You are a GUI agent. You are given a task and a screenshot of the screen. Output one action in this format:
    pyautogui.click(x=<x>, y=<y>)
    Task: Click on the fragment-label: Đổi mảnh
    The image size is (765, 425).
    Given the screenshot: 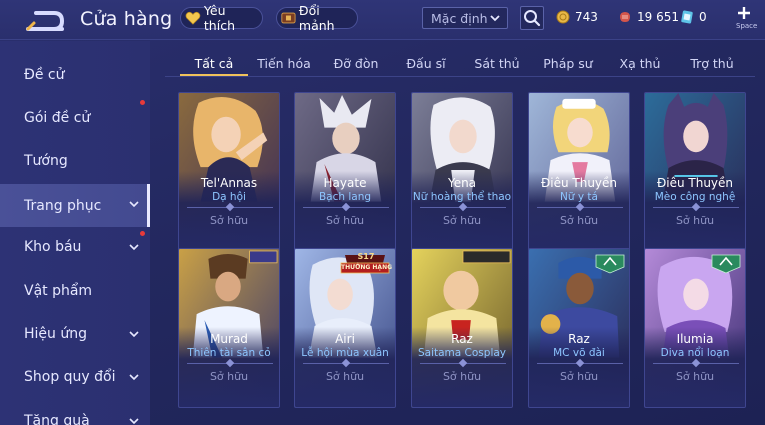 What is the action you would take?
    pyautogui.click(x=316, y=18)
    